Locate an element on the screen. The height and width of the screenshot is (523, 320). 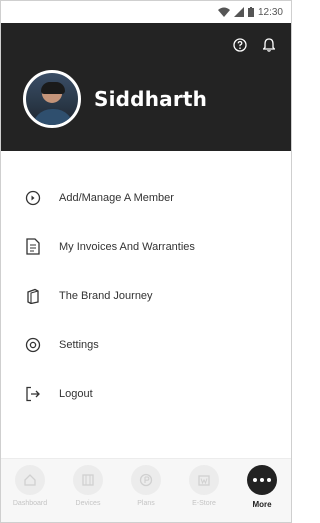
menu-item-label: The Brand Journey is located at coordinates (106, 295).